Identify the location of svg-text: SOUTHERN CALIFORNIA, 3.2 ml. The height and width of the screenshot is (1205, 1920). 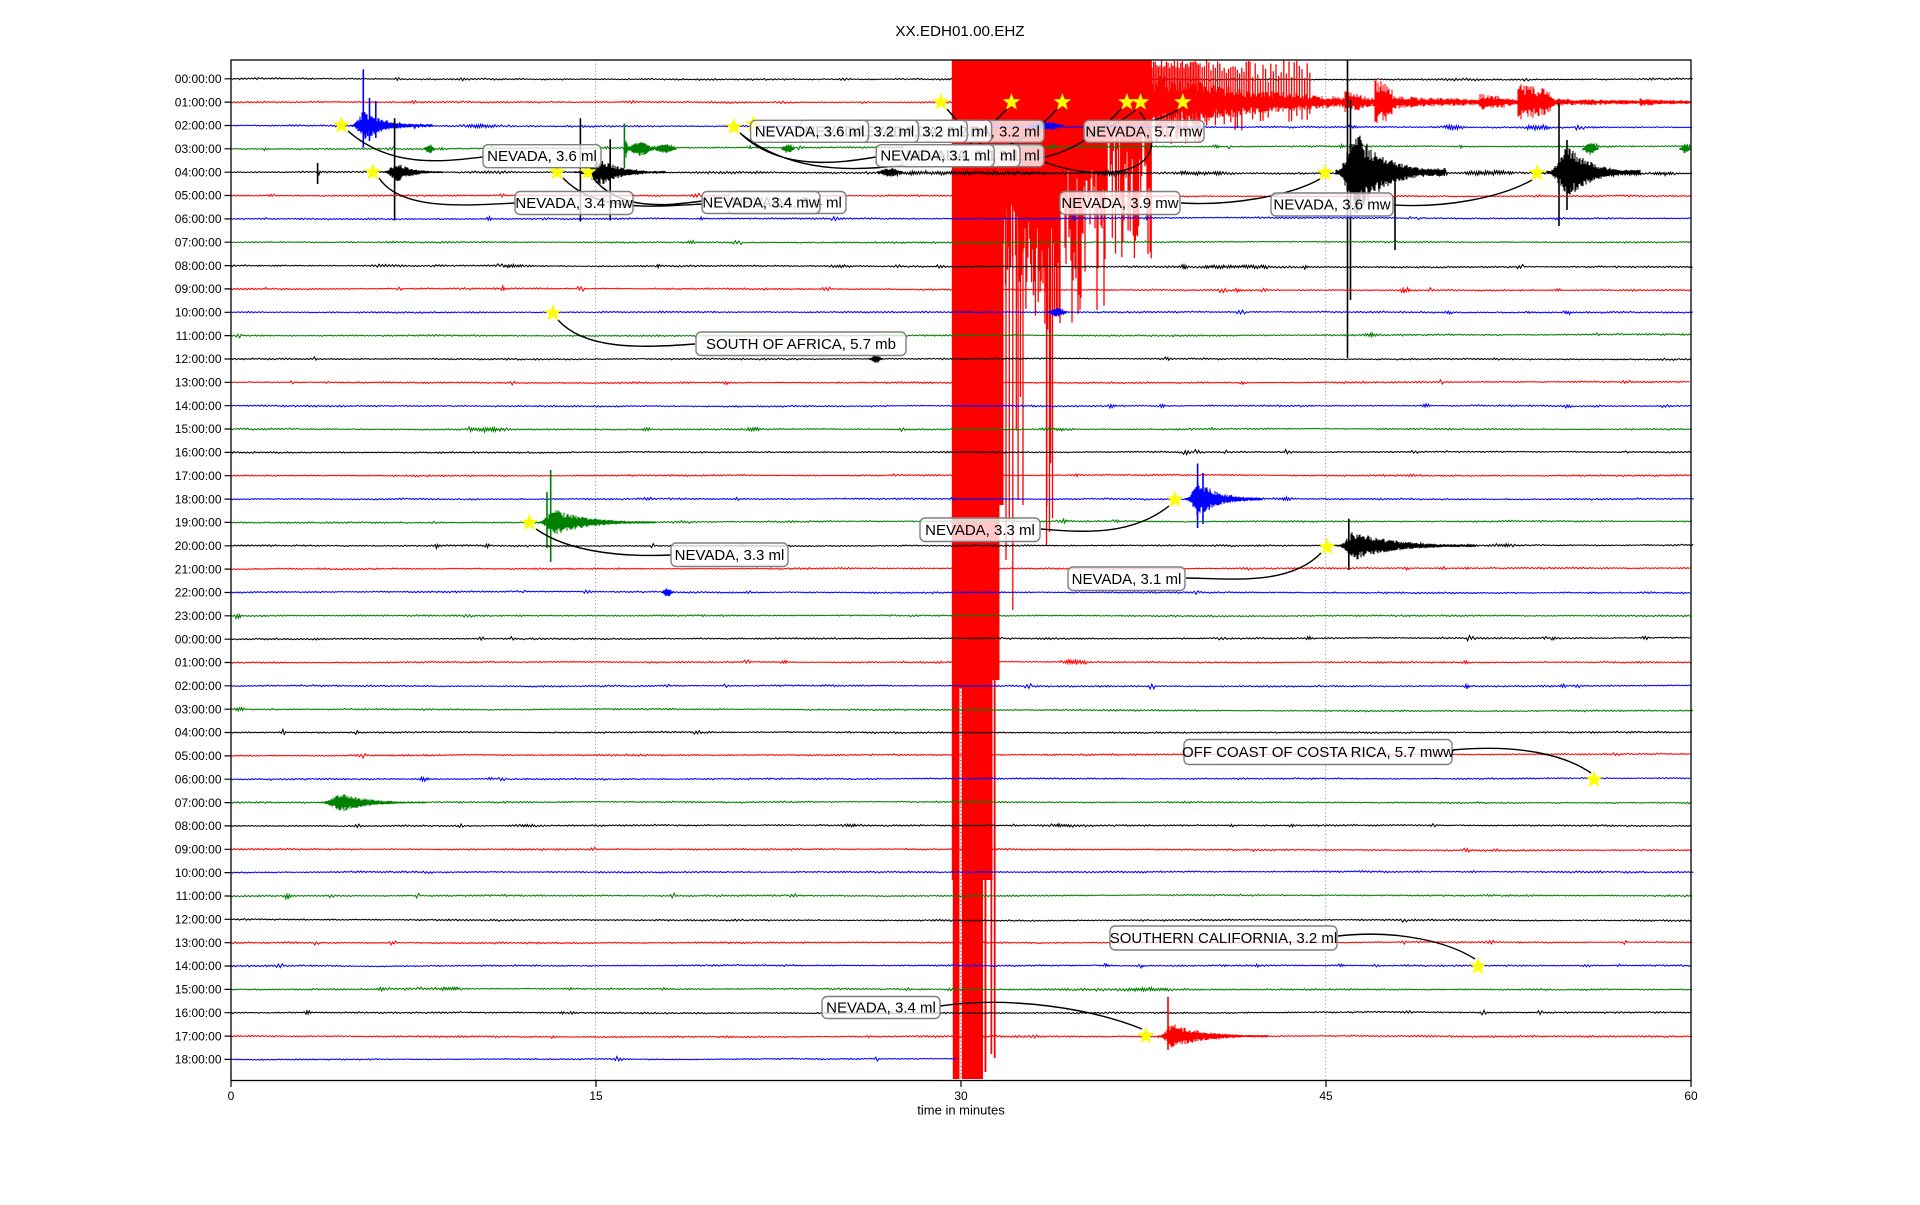
(1224, 938).